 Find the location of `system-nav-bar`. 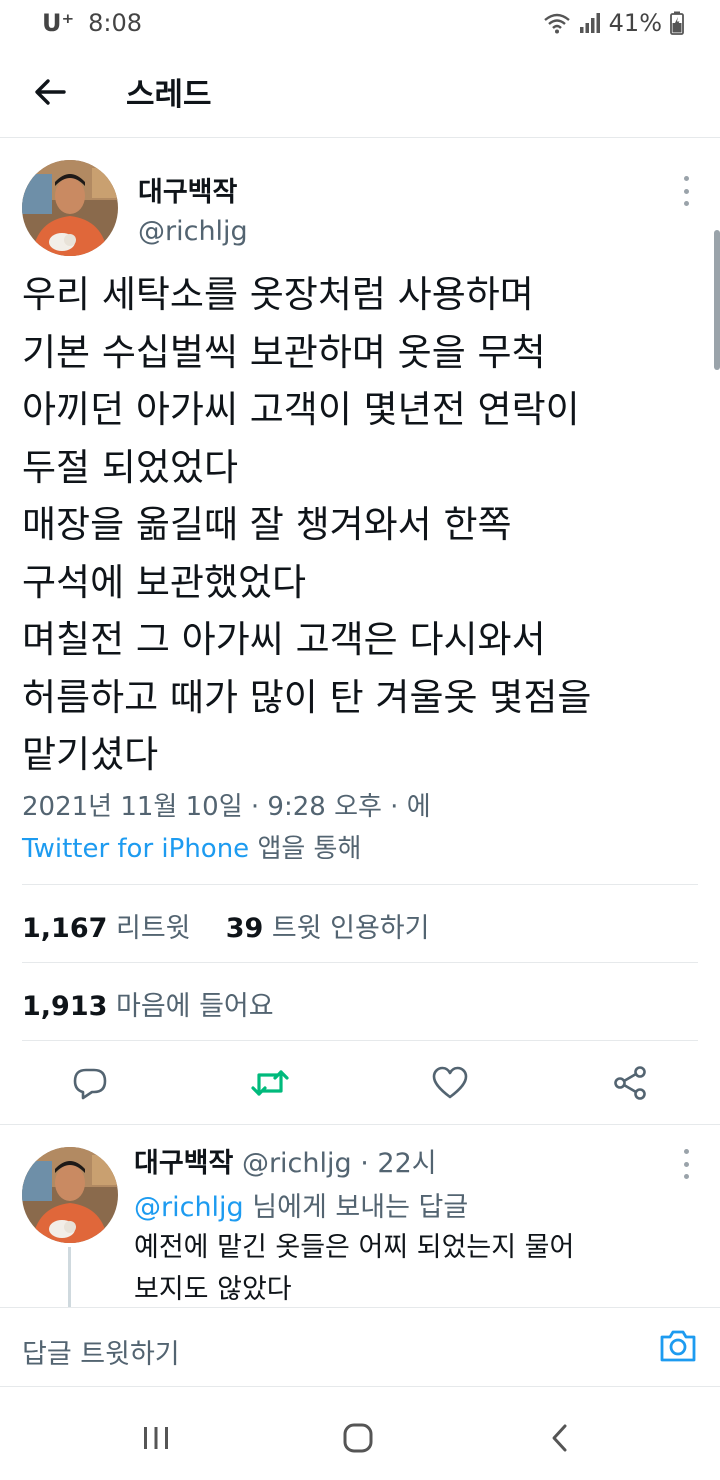

system-nav-bar is located at coordinates (360, 1434).